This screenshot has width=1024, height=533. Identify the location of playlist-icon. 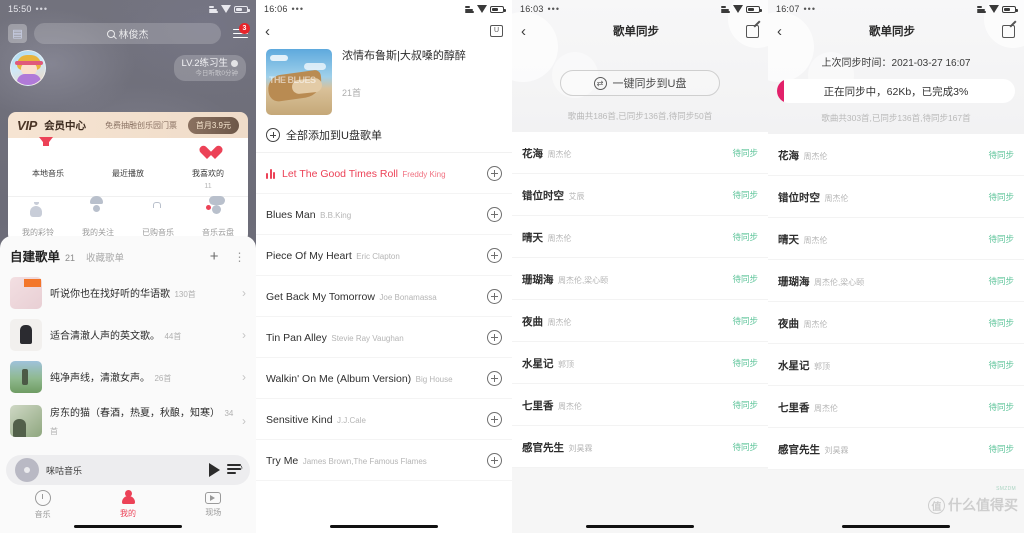
(235, 469).